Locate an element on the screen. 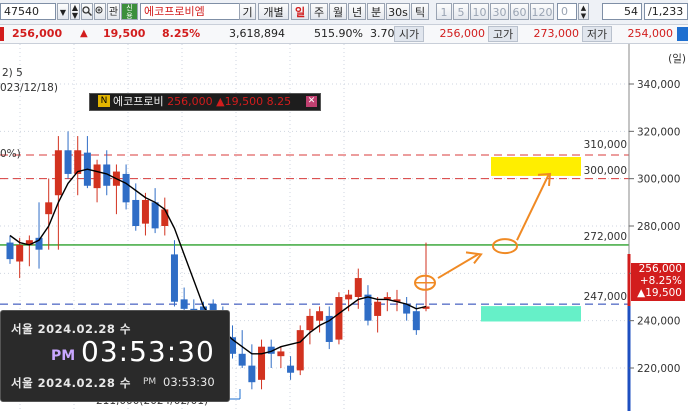 The image size is (688, 414). target-zone is located at coordinates (536, 166).